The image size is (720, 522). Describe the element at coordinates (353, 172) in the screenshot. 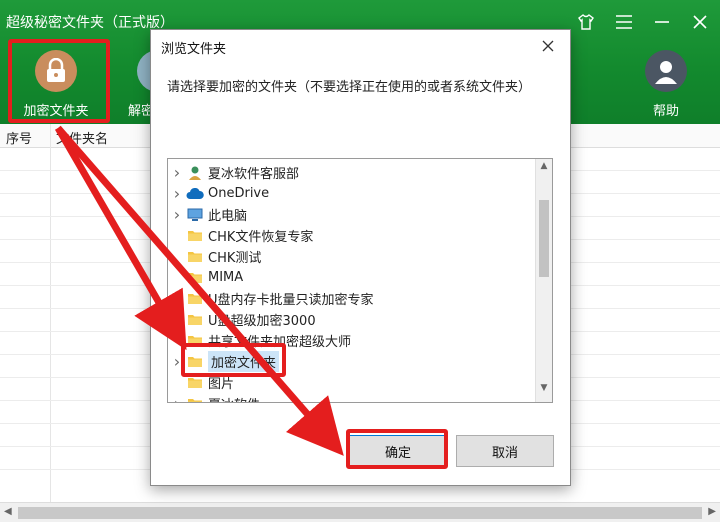

I see `tree-item: › 夏冰软件客服部` at that location.